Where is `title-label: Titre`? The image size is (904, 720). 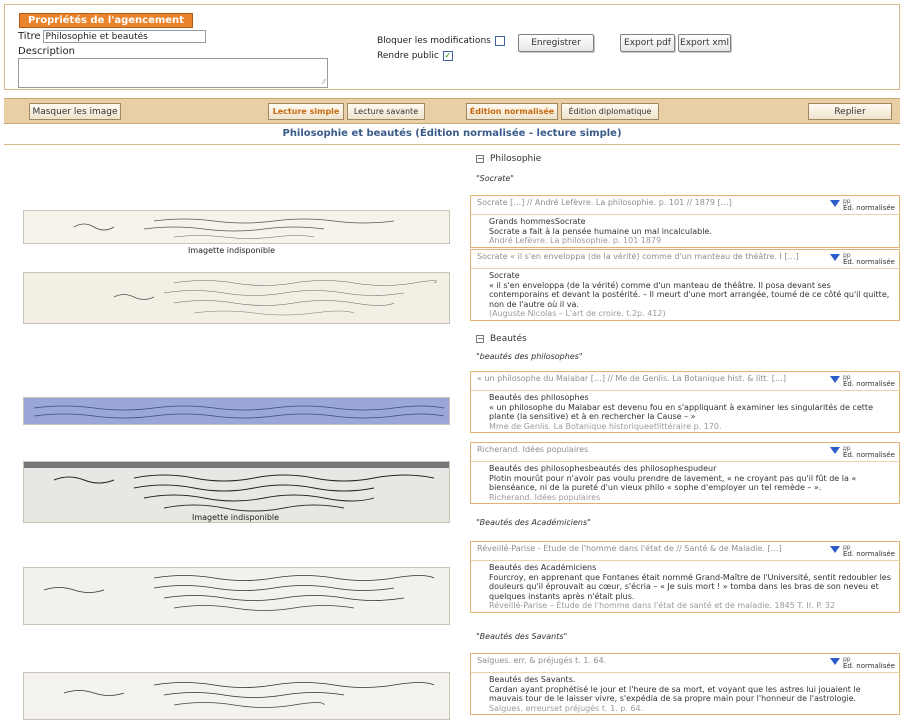 title-label: Titre is located at coordinates (29, 36).